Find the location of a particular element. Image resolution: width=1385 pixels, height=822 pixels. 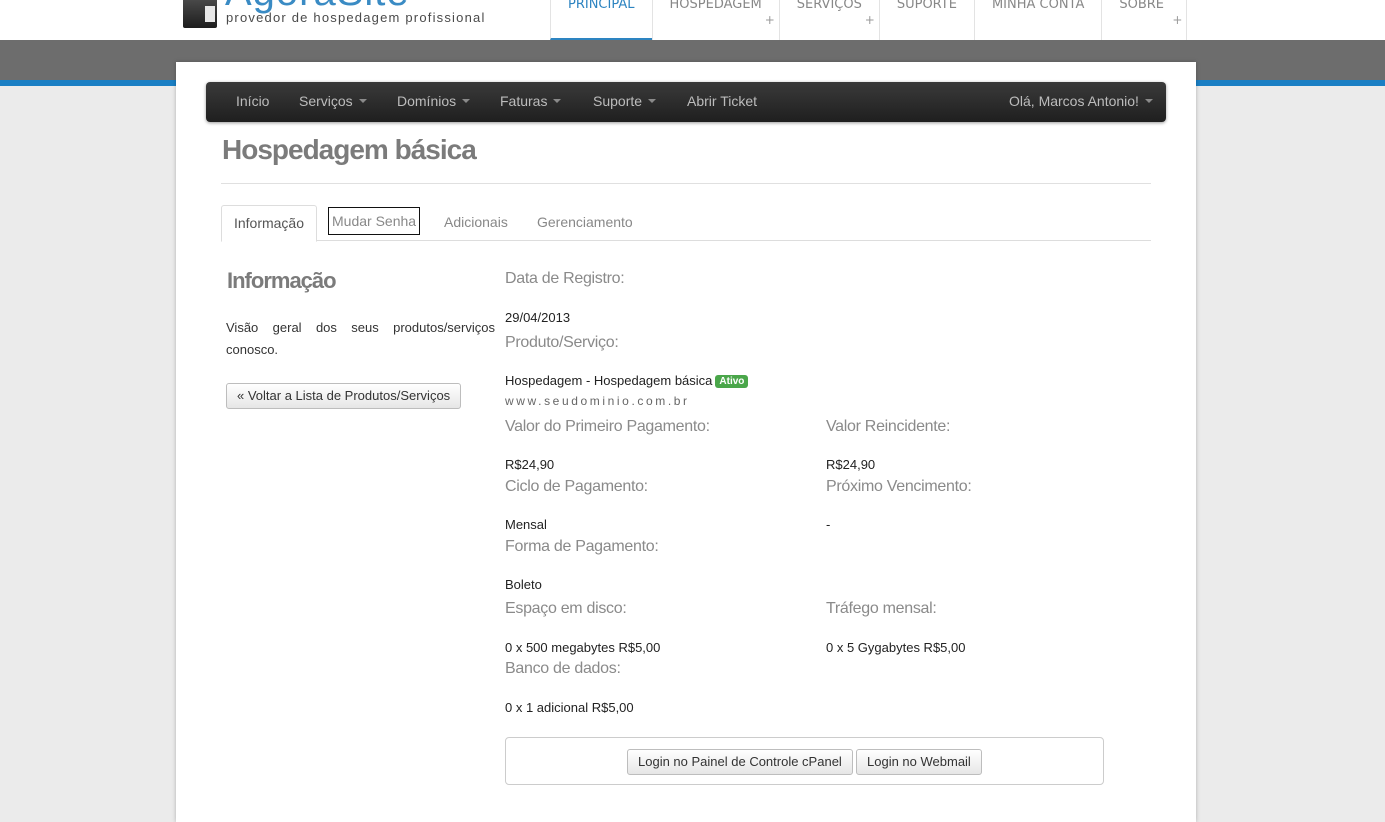

first-payment-label: Valor do Primeiro Pagamento: is located at coordinates (607, 426).